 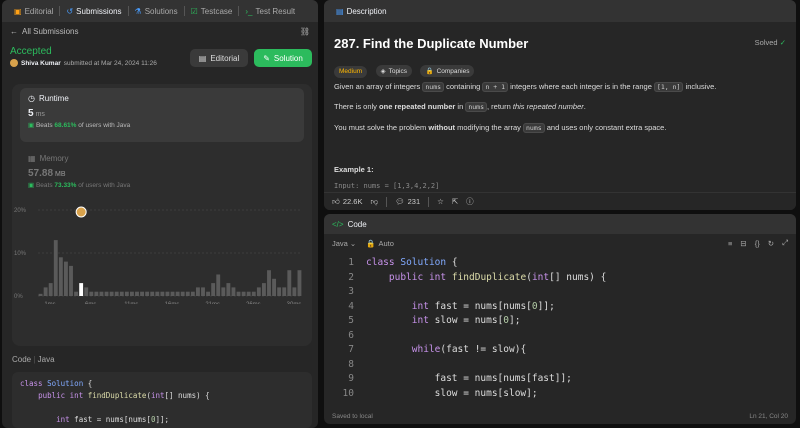 What do you see at coordinates (730, 243) in the screenshot?
I see `format-icon: ≡` at bounding box center [730, 243].